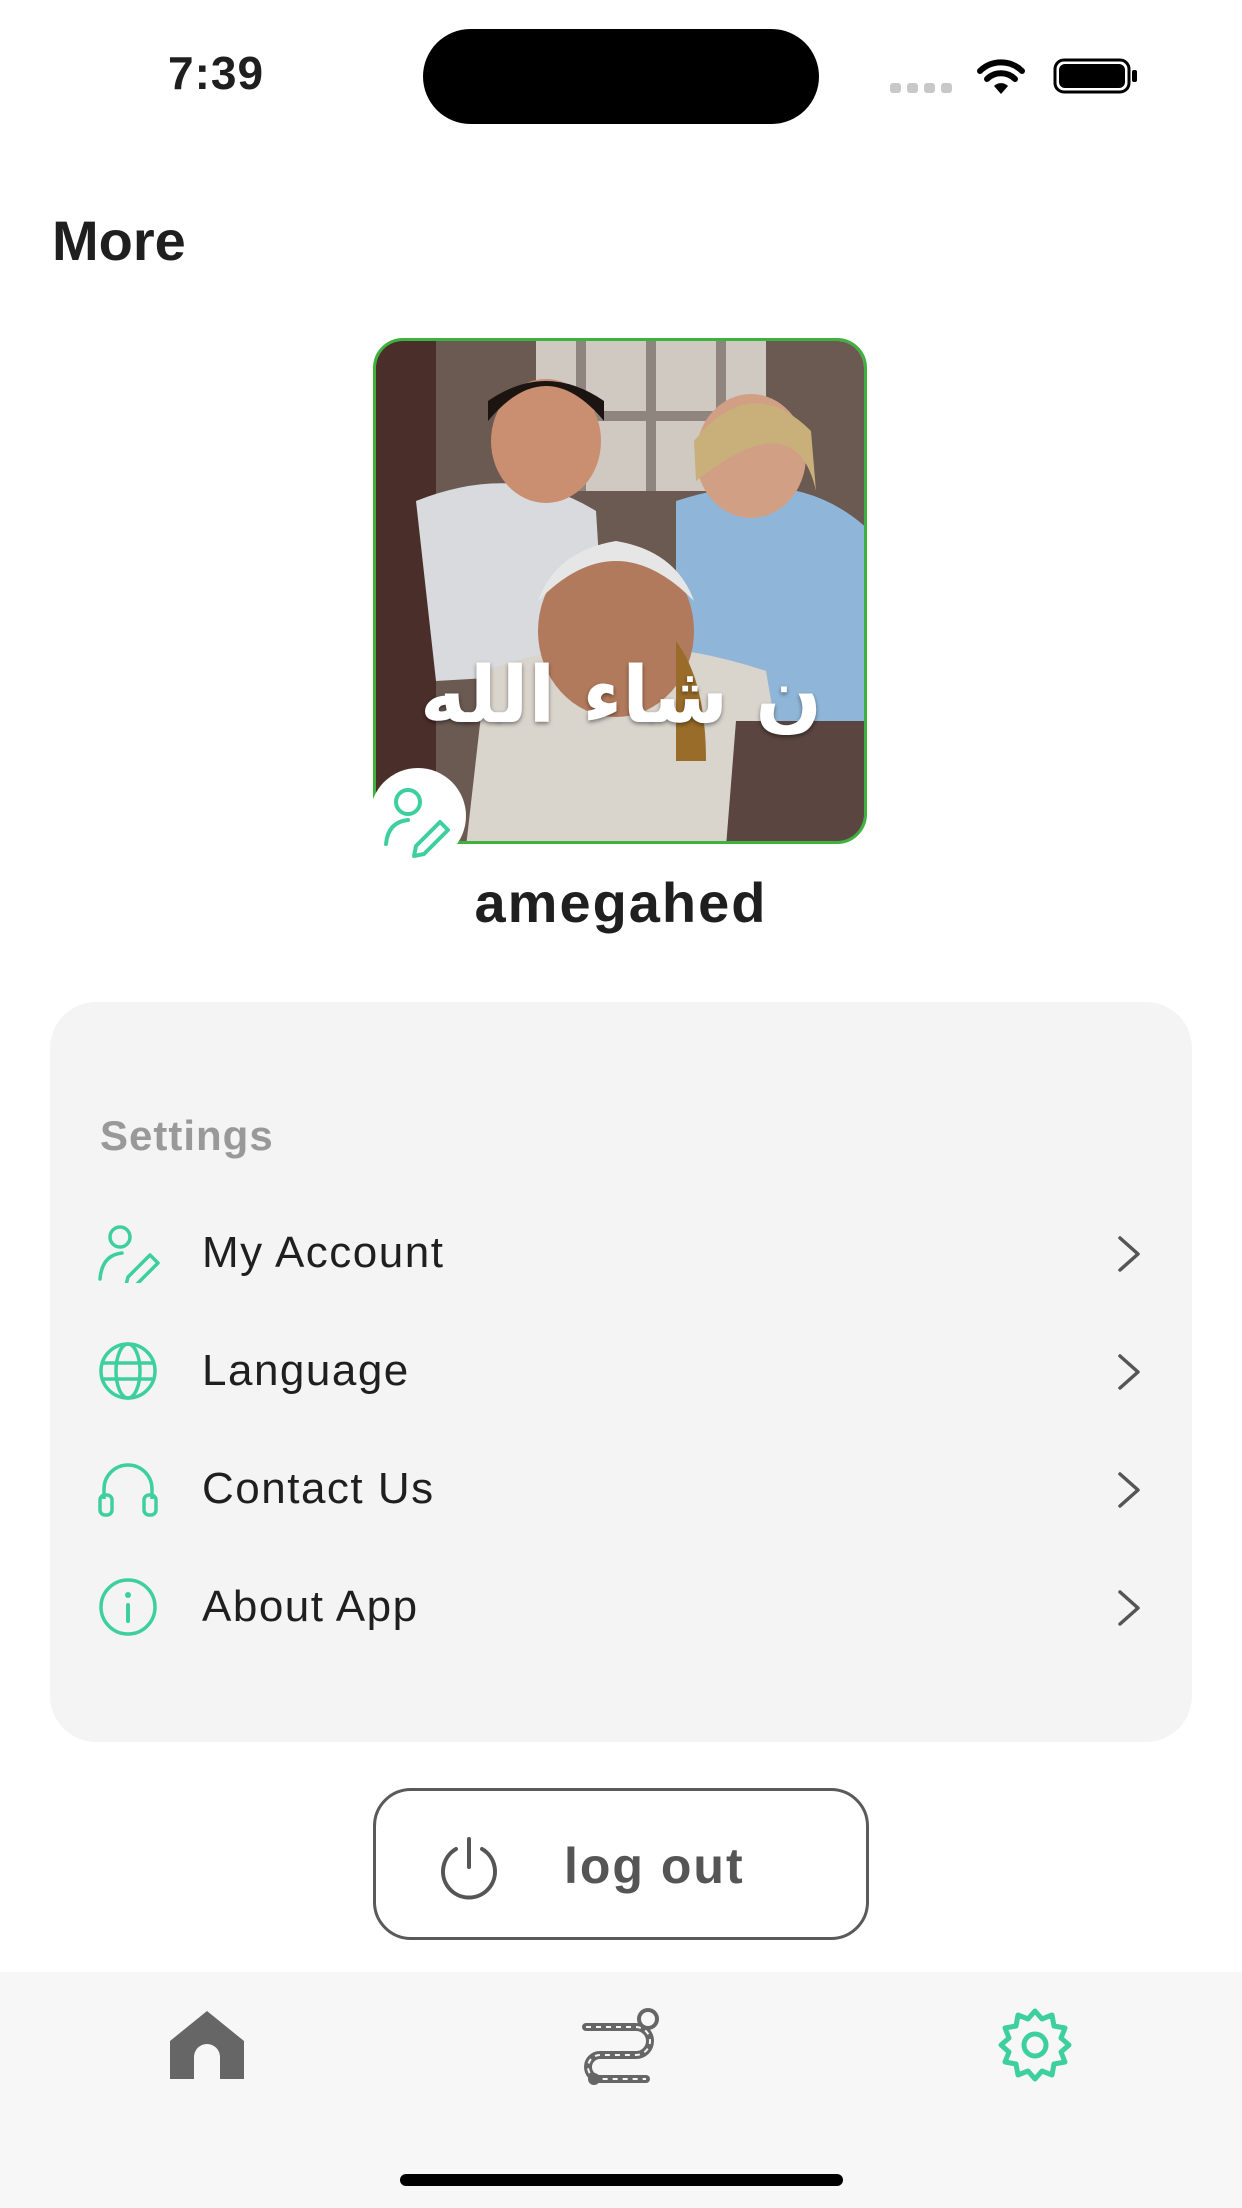 The height and width of the screenshot is (2208, 1242). I want to click on gear-icon, so click(1035, 2045).